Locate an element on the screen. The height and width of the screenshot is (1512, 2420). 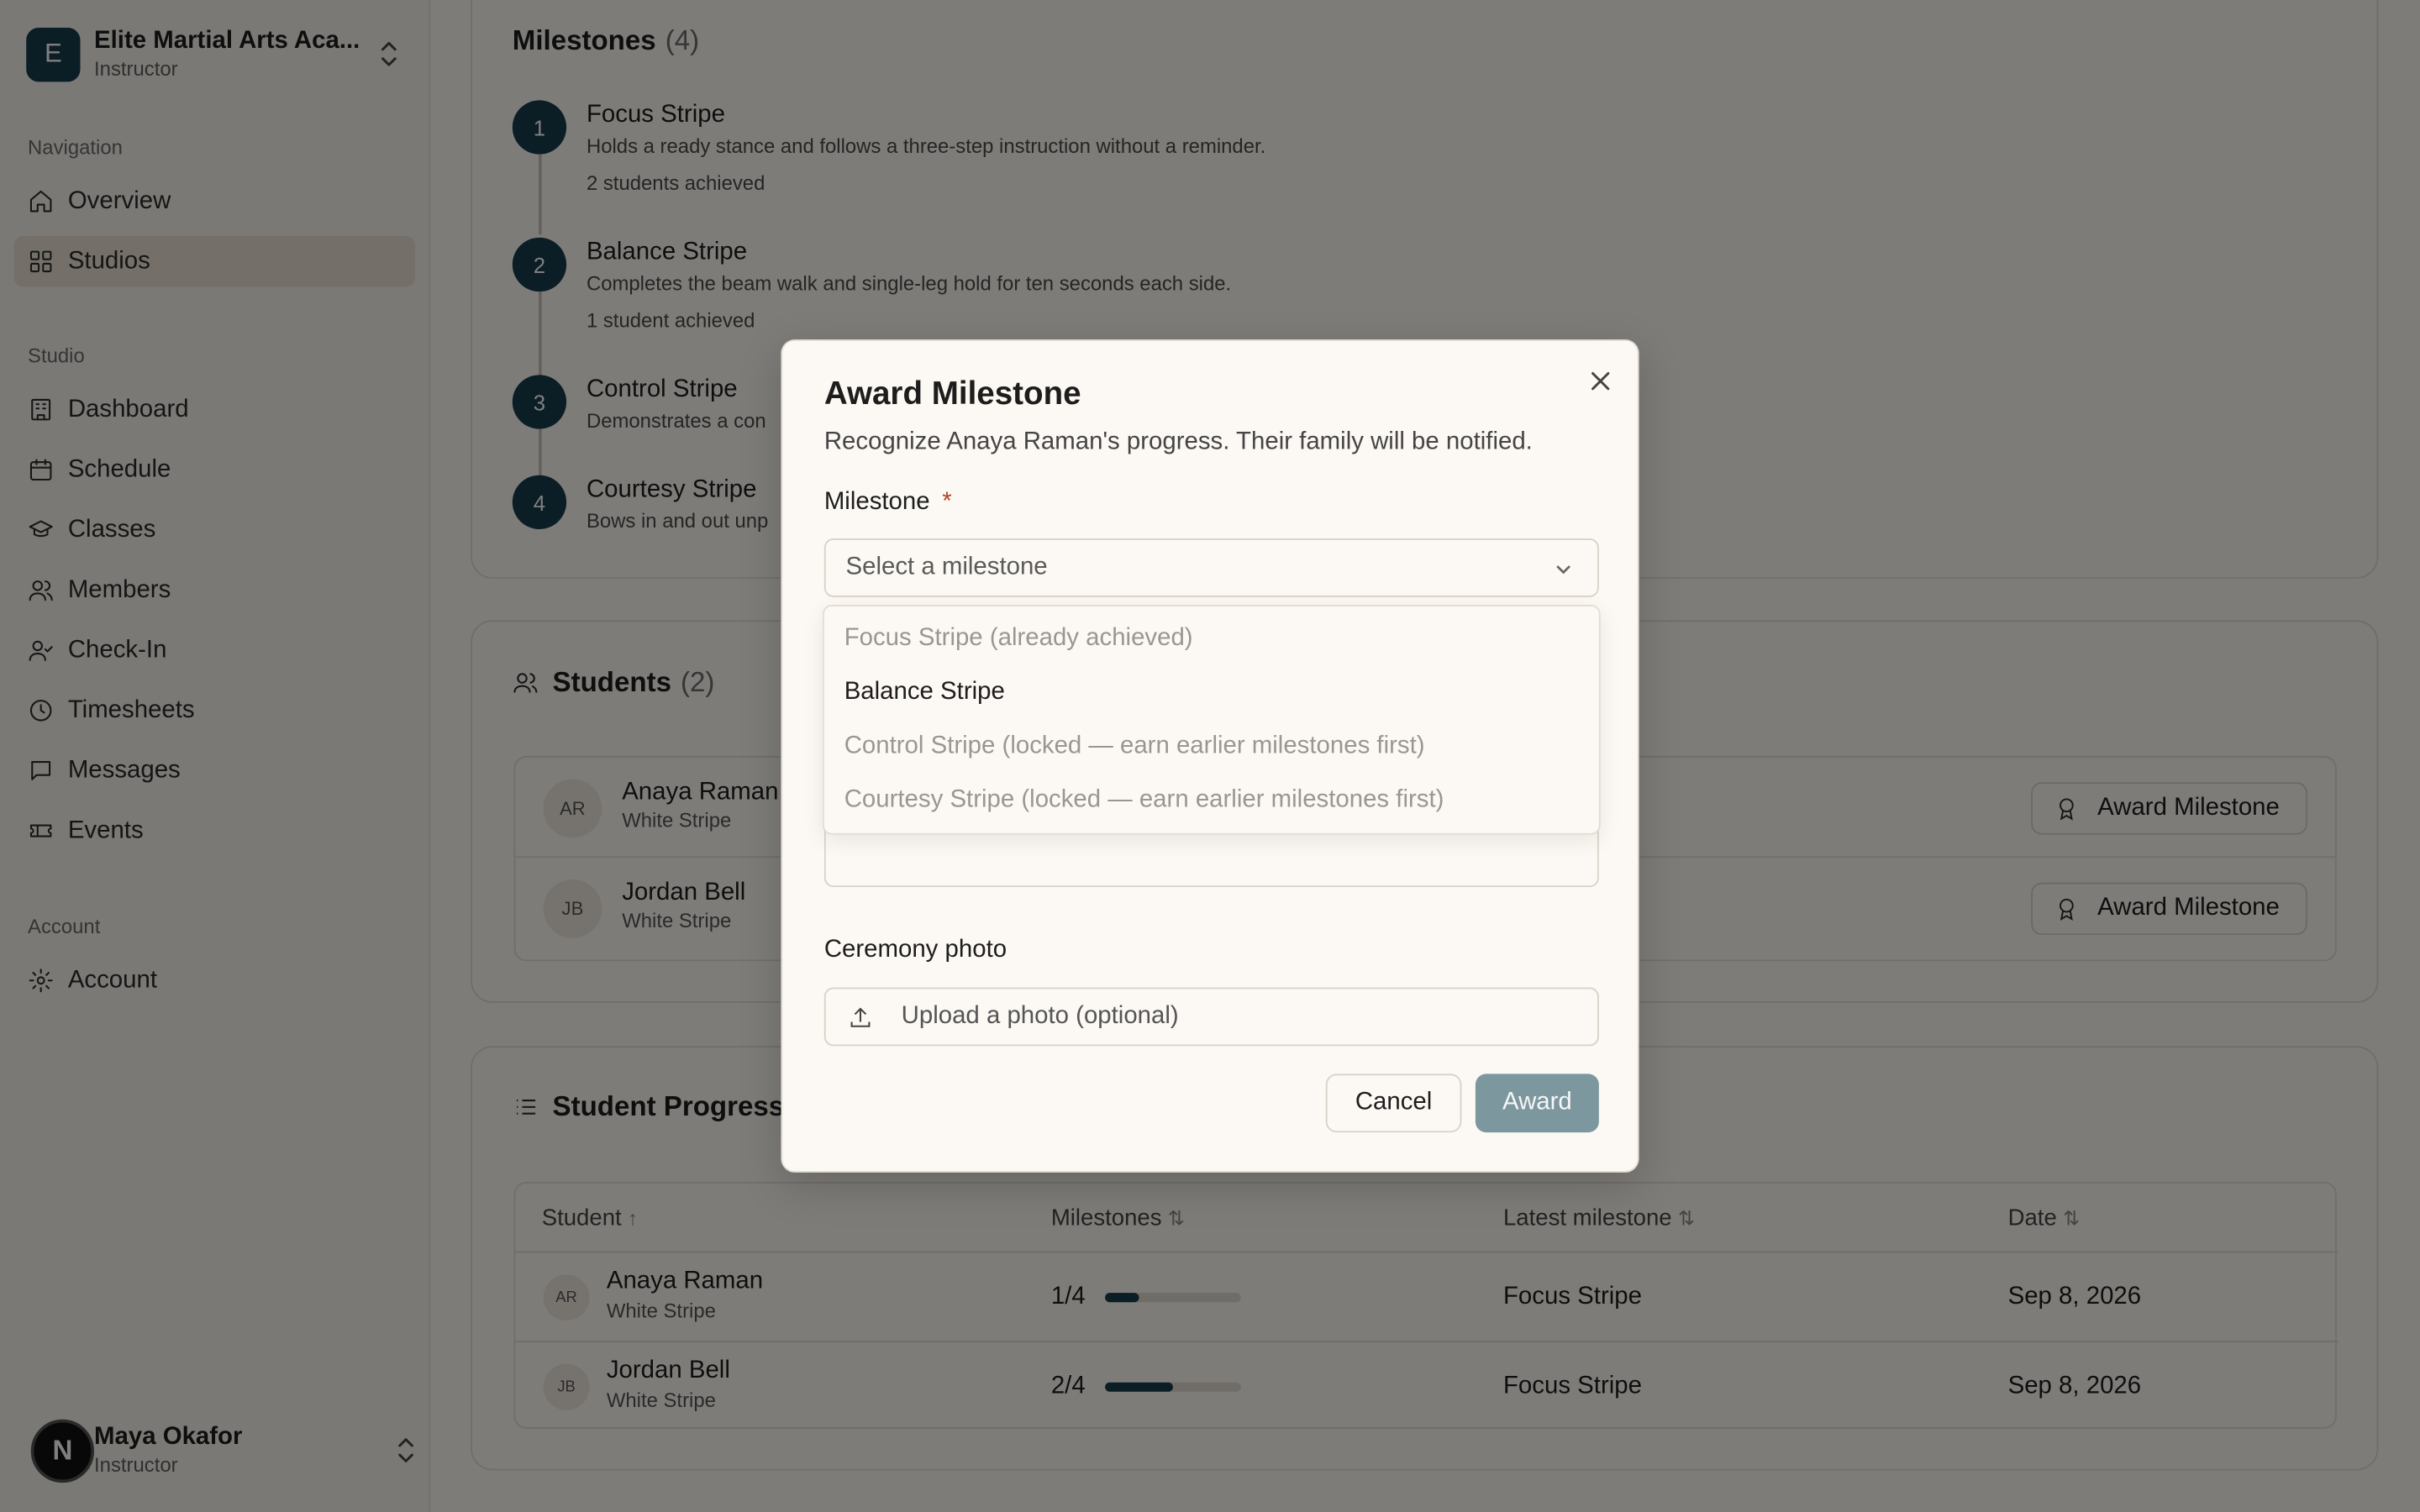
close-icon is located at coordinates (1600, 381).